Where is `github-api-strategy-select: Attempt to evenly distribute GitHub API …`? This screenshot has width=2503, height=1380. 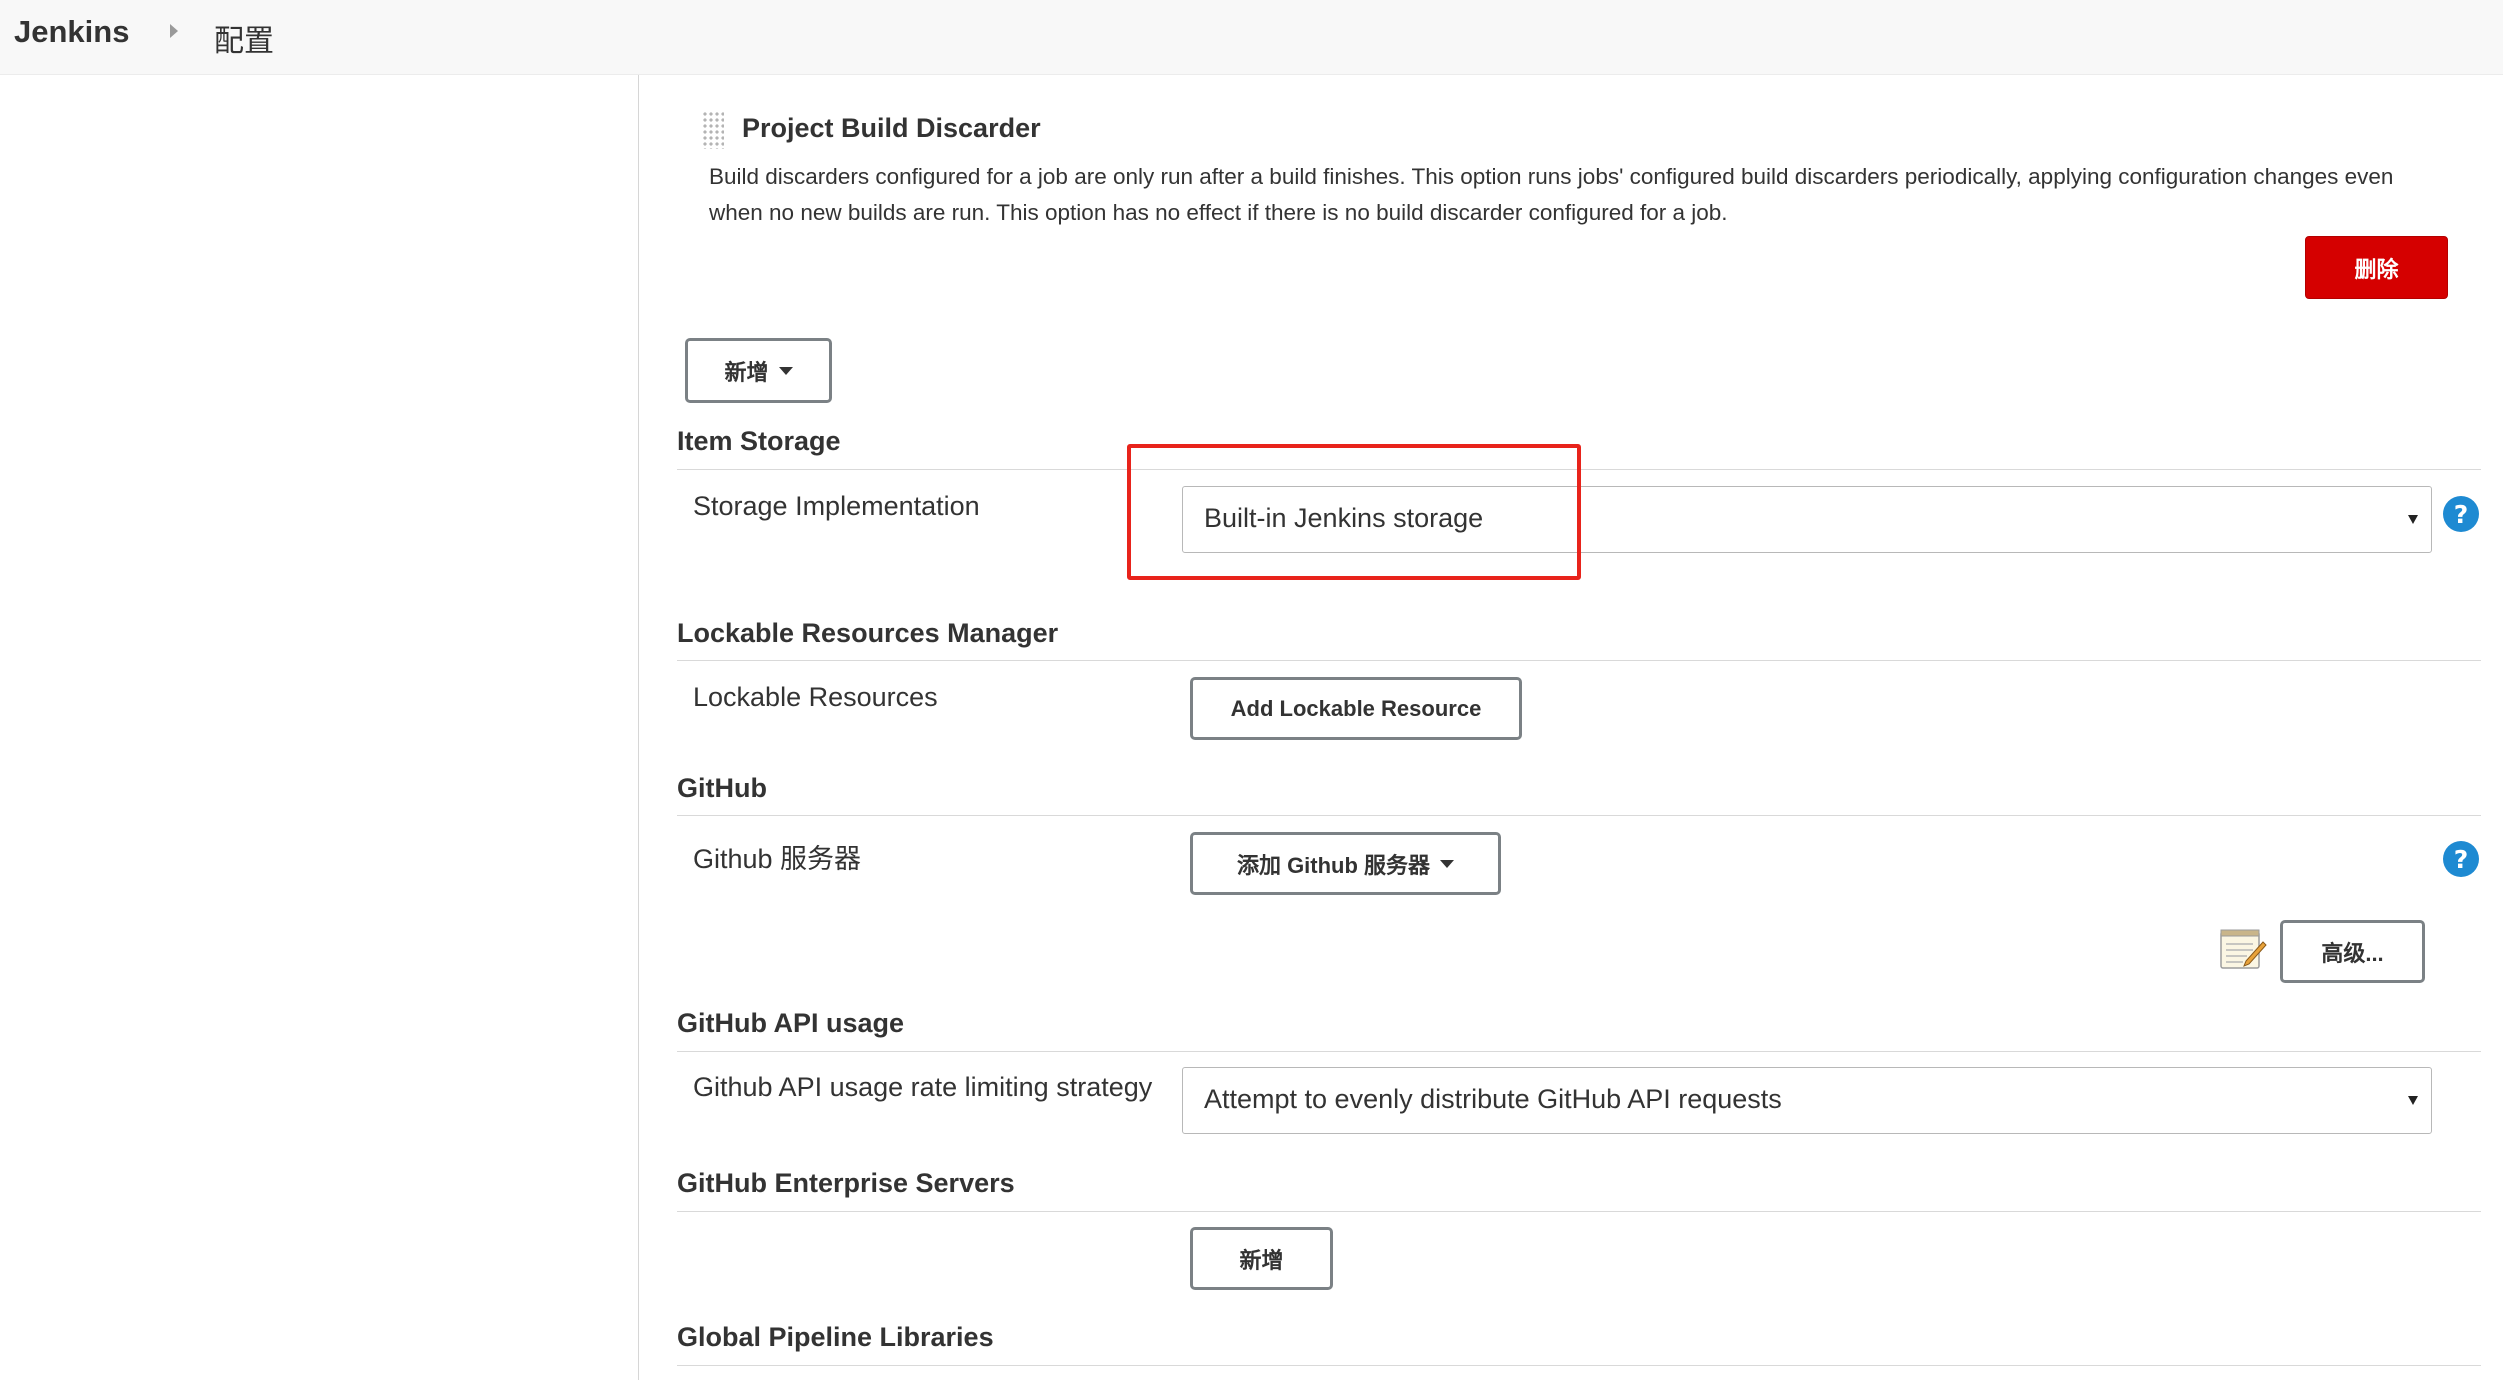 github-api-strategy-select: Attempt to evenly distribute GitHub API … is located at coordinates (1807, 1100).